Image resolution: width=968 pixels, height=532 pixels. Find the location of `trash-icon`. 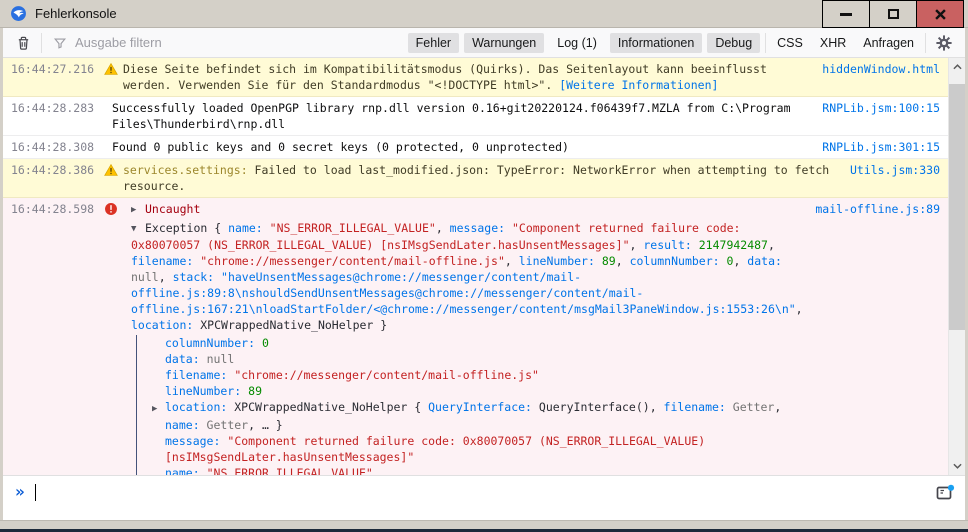

trash-icon is located at coordinates (23, 43).